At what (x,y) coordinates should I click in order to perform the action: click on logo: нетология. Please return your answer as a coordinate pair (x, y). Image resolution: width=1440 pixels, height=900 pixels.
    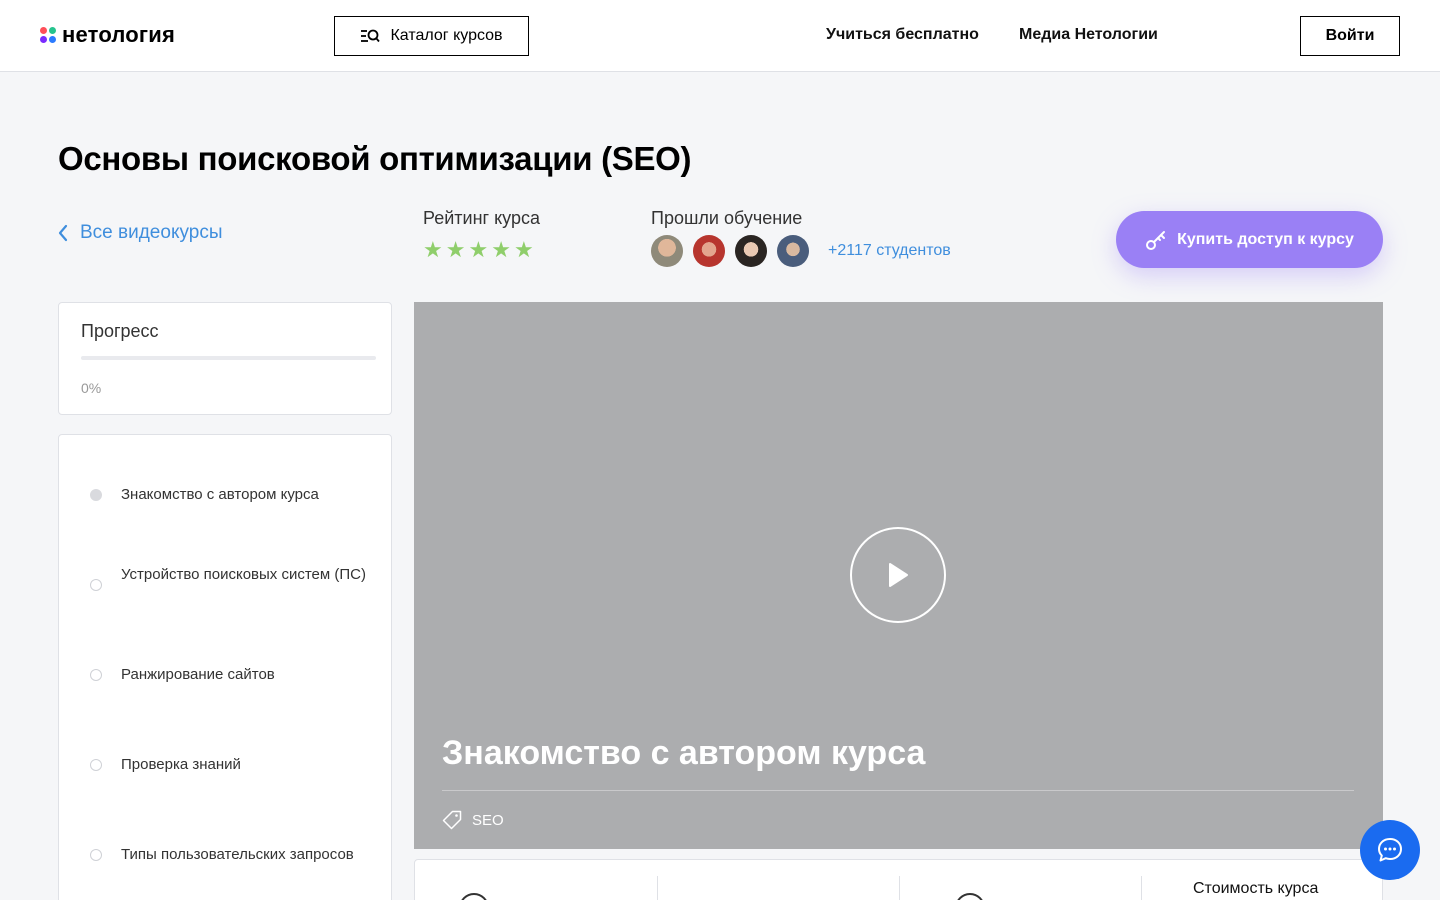
    Looking at the image, I should click on (107, 35).